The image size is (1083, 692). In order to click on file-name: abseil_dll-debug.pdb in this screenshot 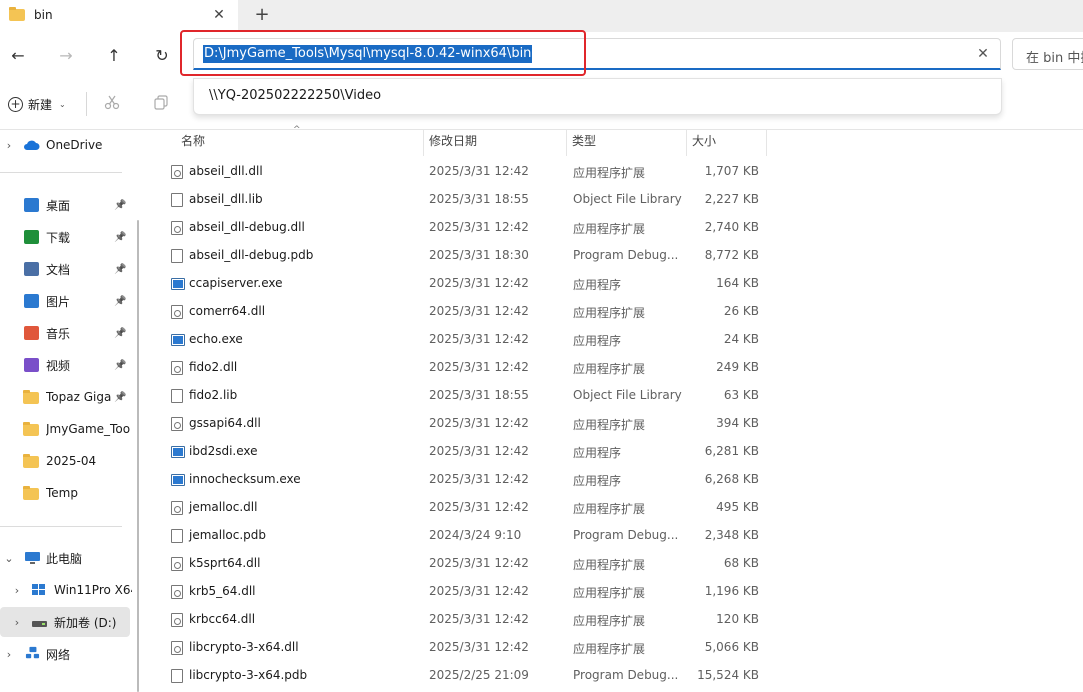, I will do `click(251, 255)`.